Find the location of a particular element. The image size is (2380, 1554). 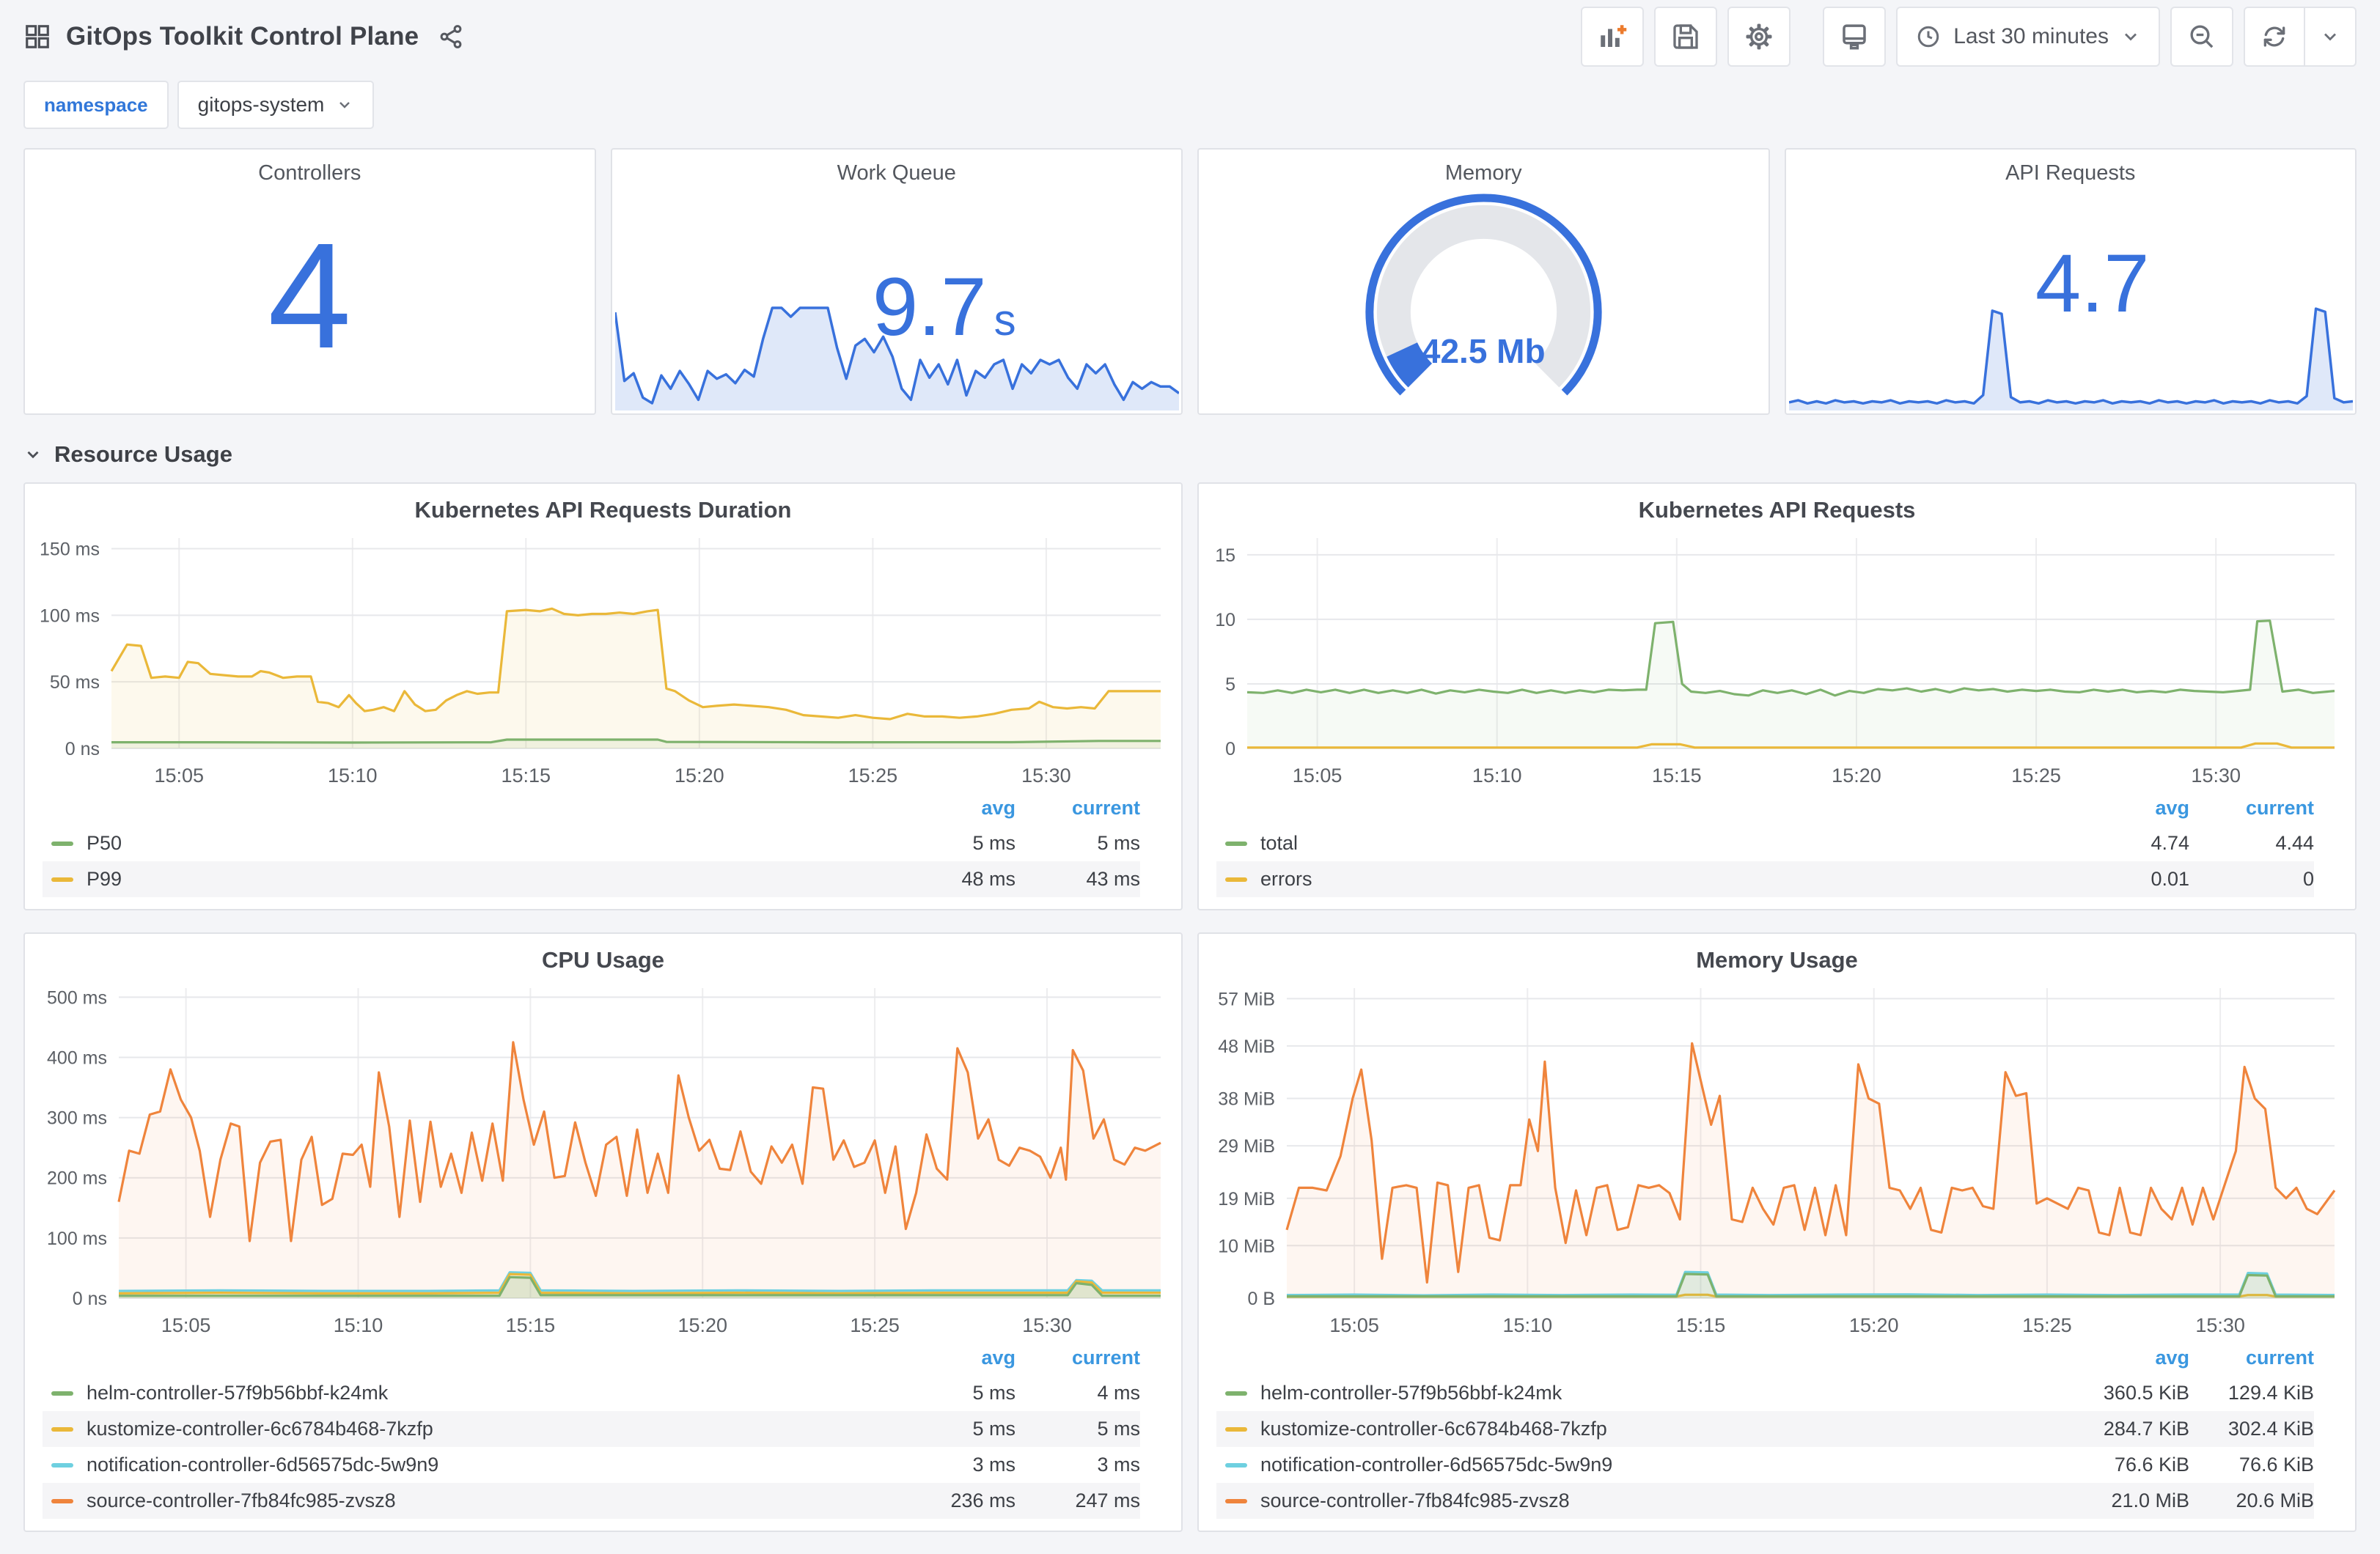

series-name: P50 is located at coordinates (489, 843).